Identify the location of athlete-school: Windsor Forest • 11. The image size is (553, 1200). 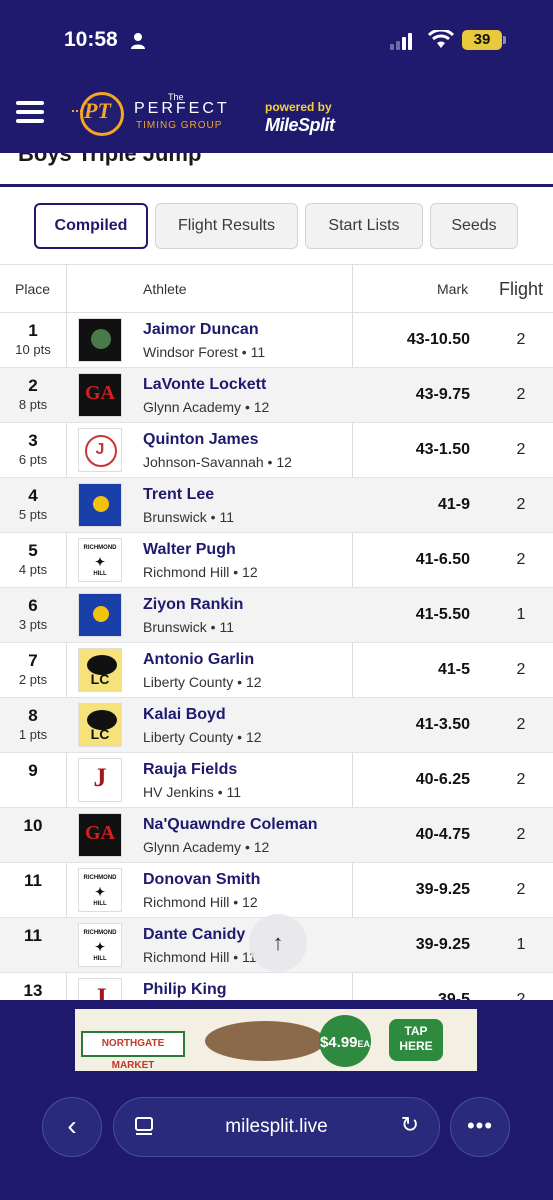
(204, 352).